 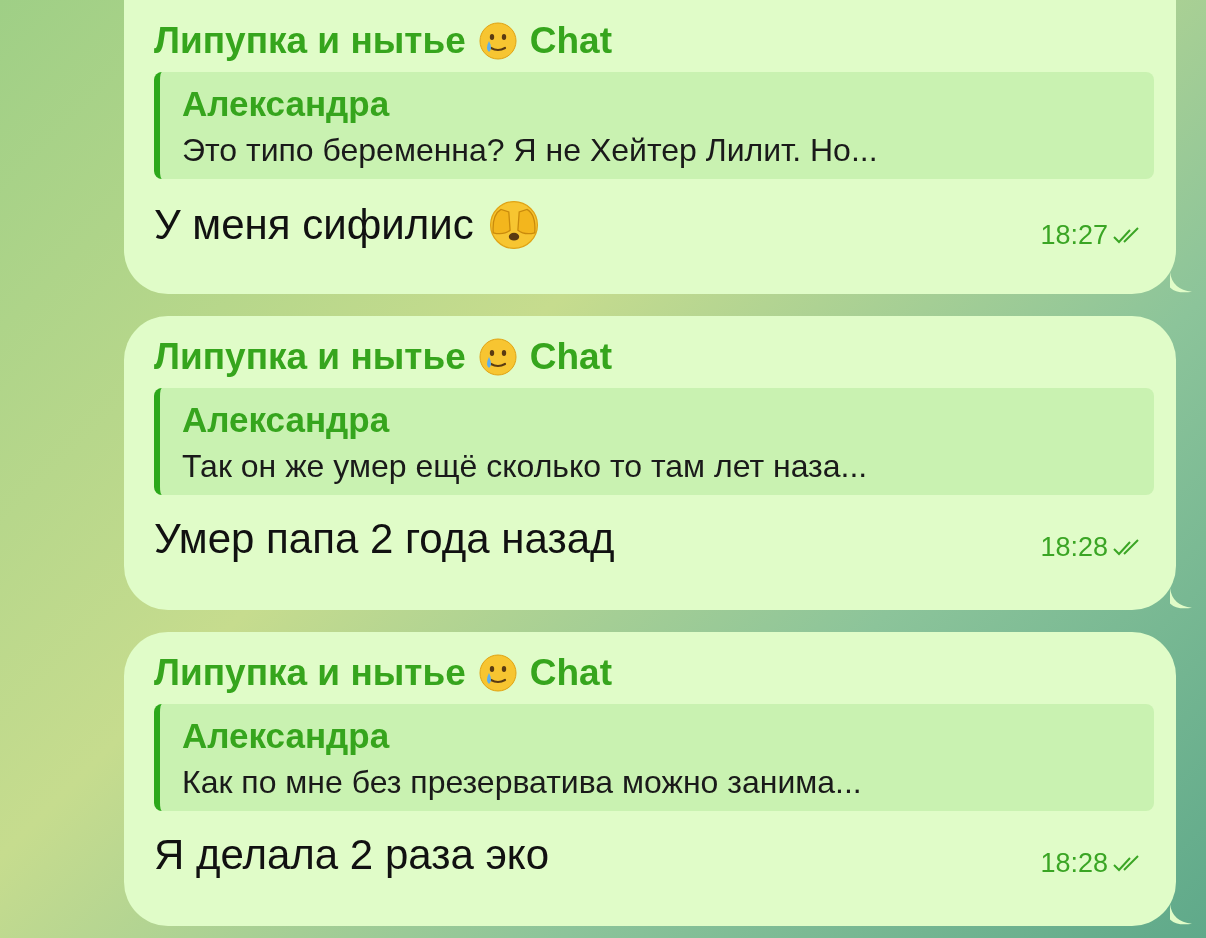 What do you see at coordinates (1074, 235) in the screenshot?
I see `message-time: 18:27` at bounding box center [1074, 235].